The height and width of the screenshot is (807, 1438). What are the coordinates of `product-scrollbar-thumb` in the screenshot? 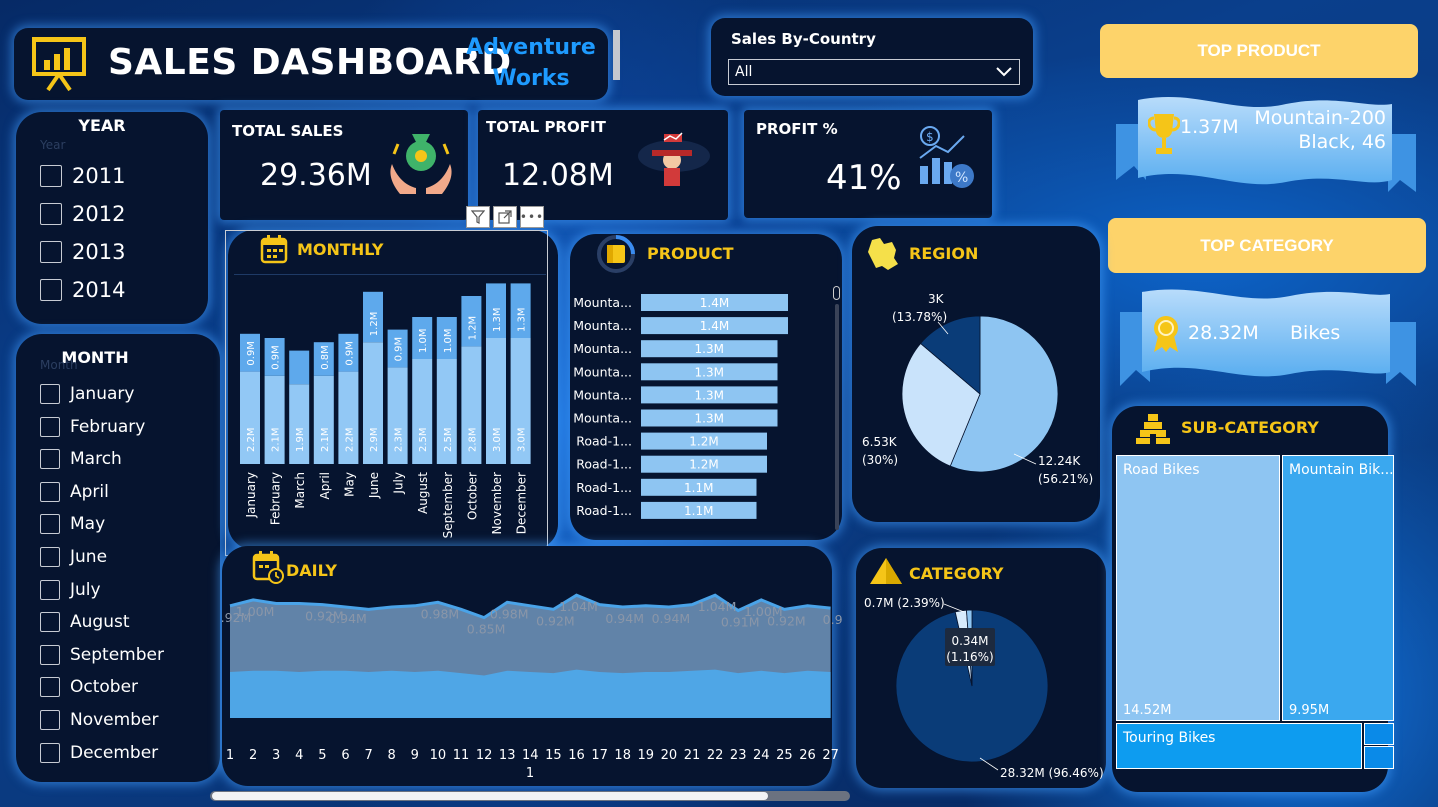 It's located at (836, 293).